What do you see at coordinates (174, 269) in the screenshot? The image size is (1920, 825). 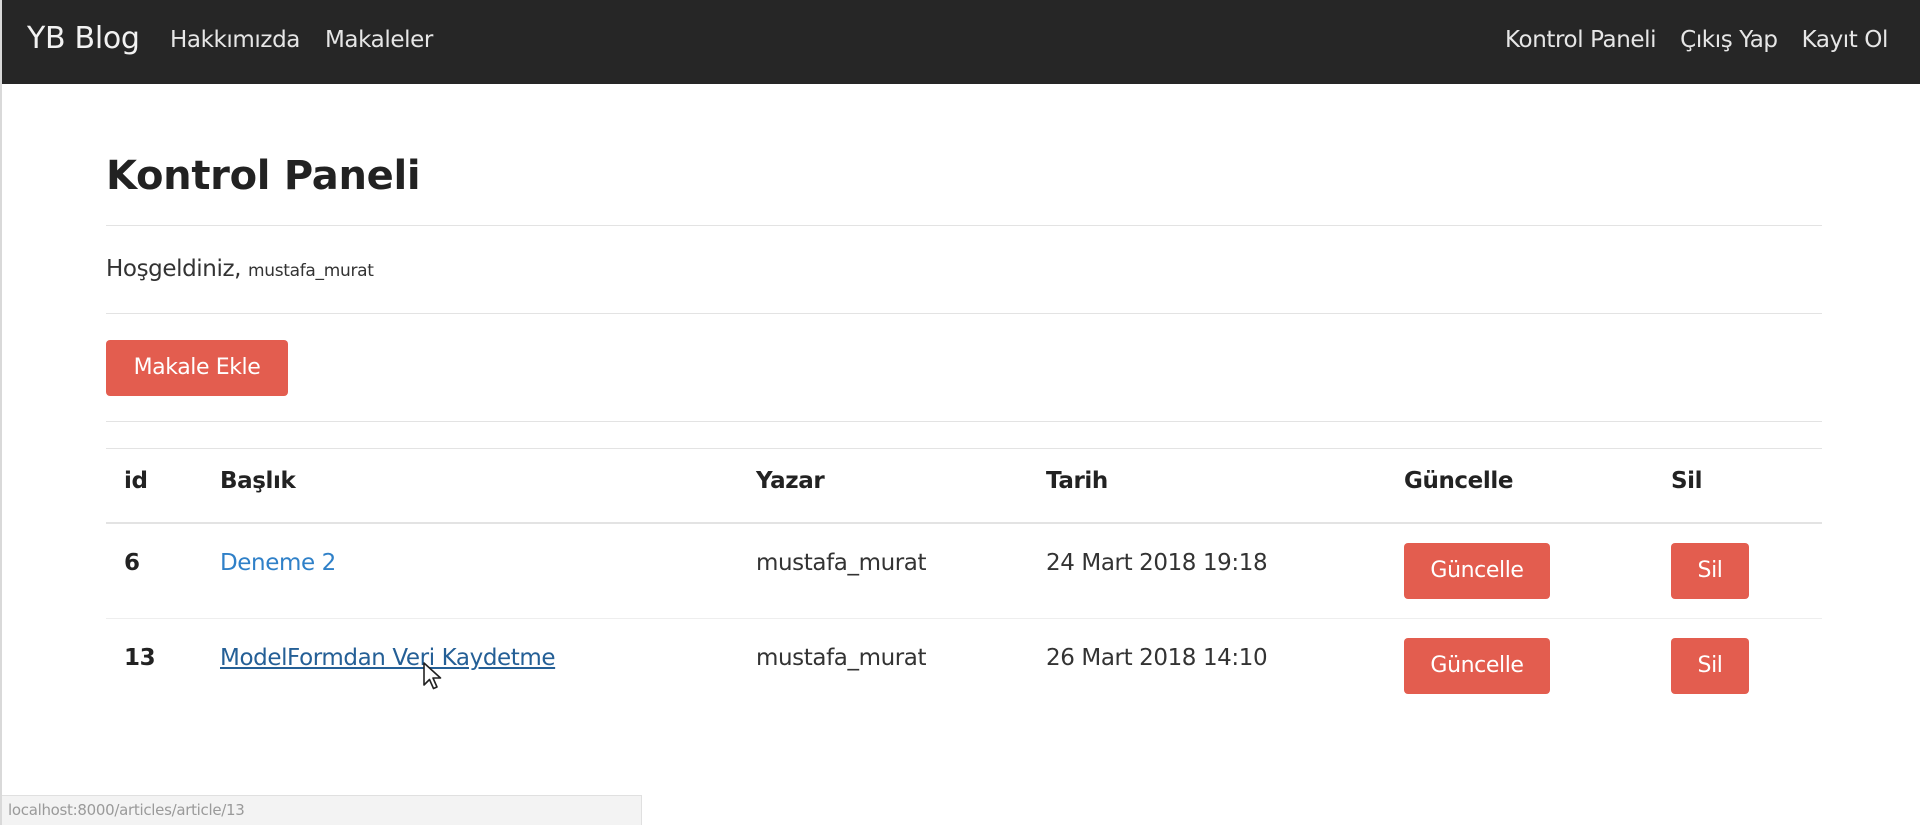 I see `welcome-text: Hoşgeldiniz,` at bounding box center [174, 269].